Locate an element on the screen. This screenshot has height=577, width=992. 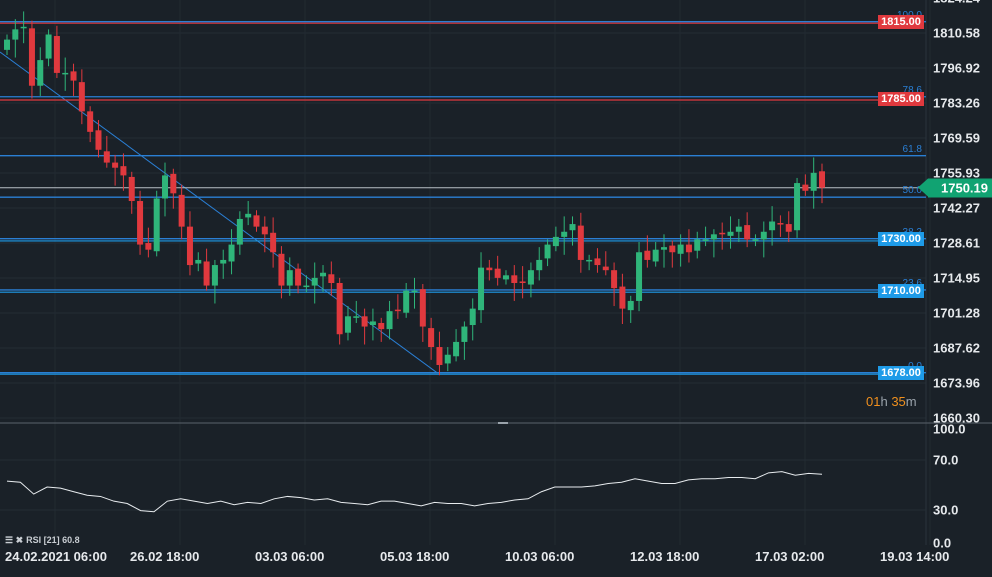
time-axis-label: 24.02.2021 06:00 is located at coordinates (56, 556).